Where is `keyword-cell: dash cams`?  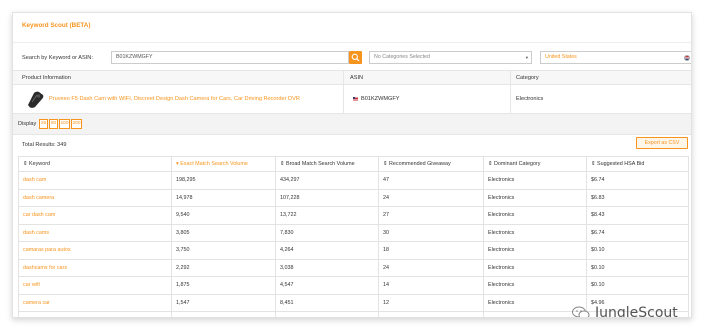 keyword-cell: dash cams is located at coordinates (95, 232).